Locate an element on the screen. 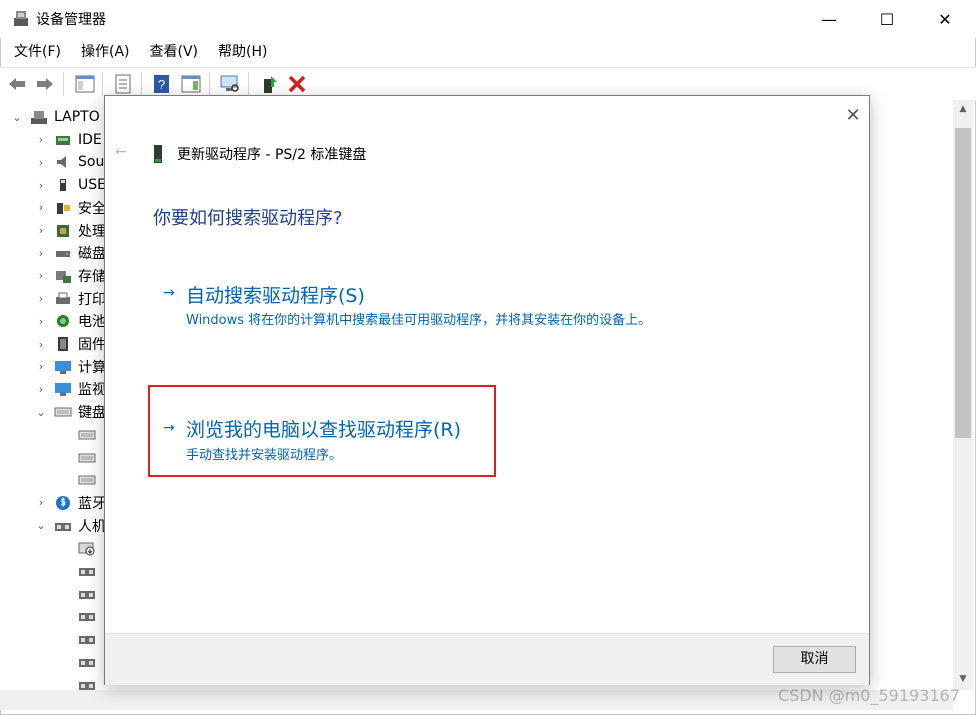 The image size is (976, 715). tree-category-item: › 监视 is located at coordinates (70, 389).